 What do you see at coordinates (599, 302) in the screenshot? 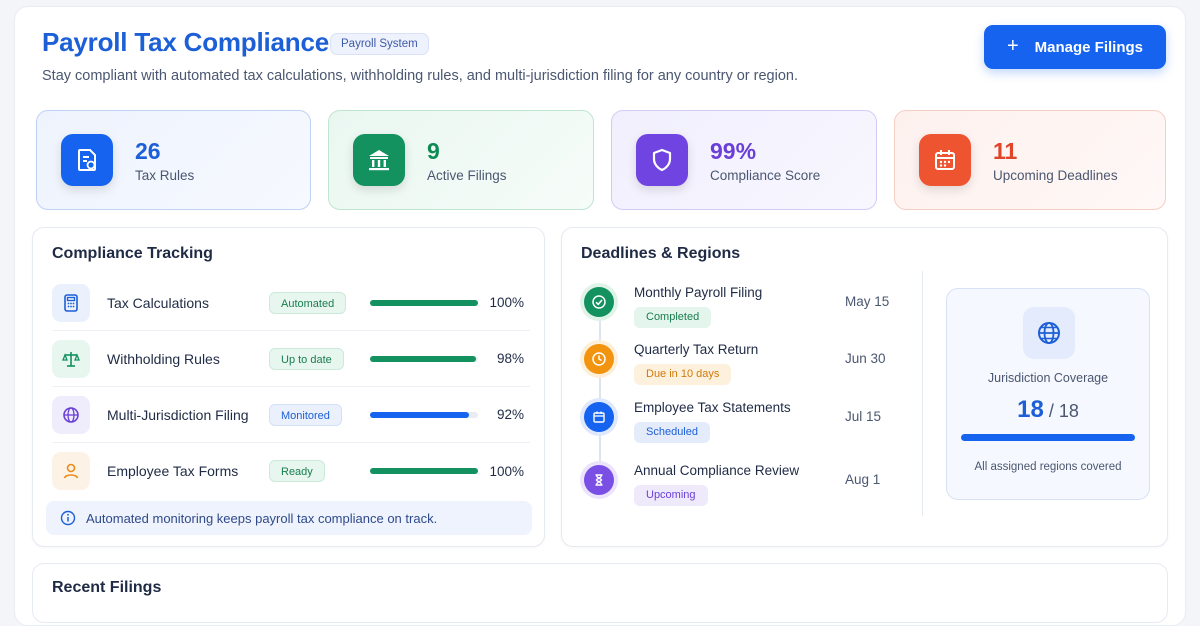
I see `check-circle-icon` at bounding box center [599, 302].